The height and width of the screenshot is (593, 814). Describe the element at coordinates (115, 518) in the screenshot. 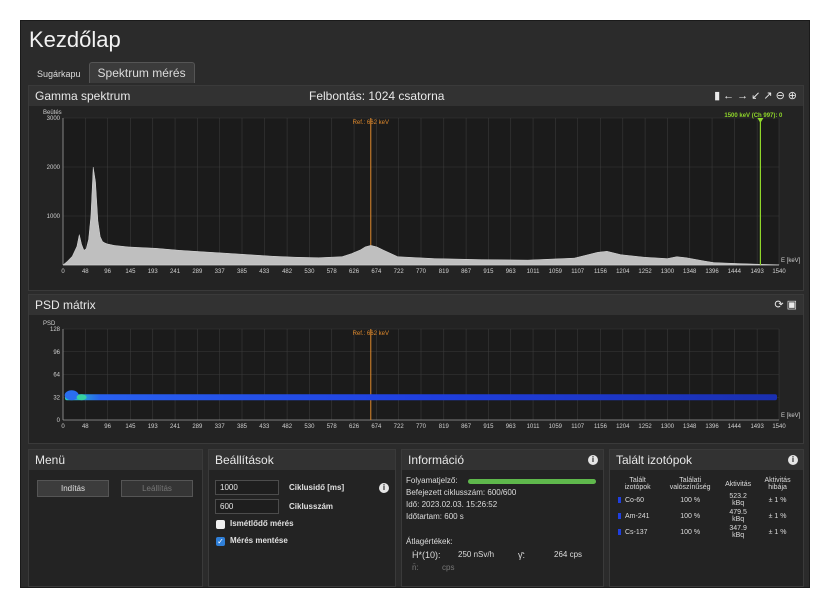

I see `menu-panel: Menü Indítás Leállítás` at that location.